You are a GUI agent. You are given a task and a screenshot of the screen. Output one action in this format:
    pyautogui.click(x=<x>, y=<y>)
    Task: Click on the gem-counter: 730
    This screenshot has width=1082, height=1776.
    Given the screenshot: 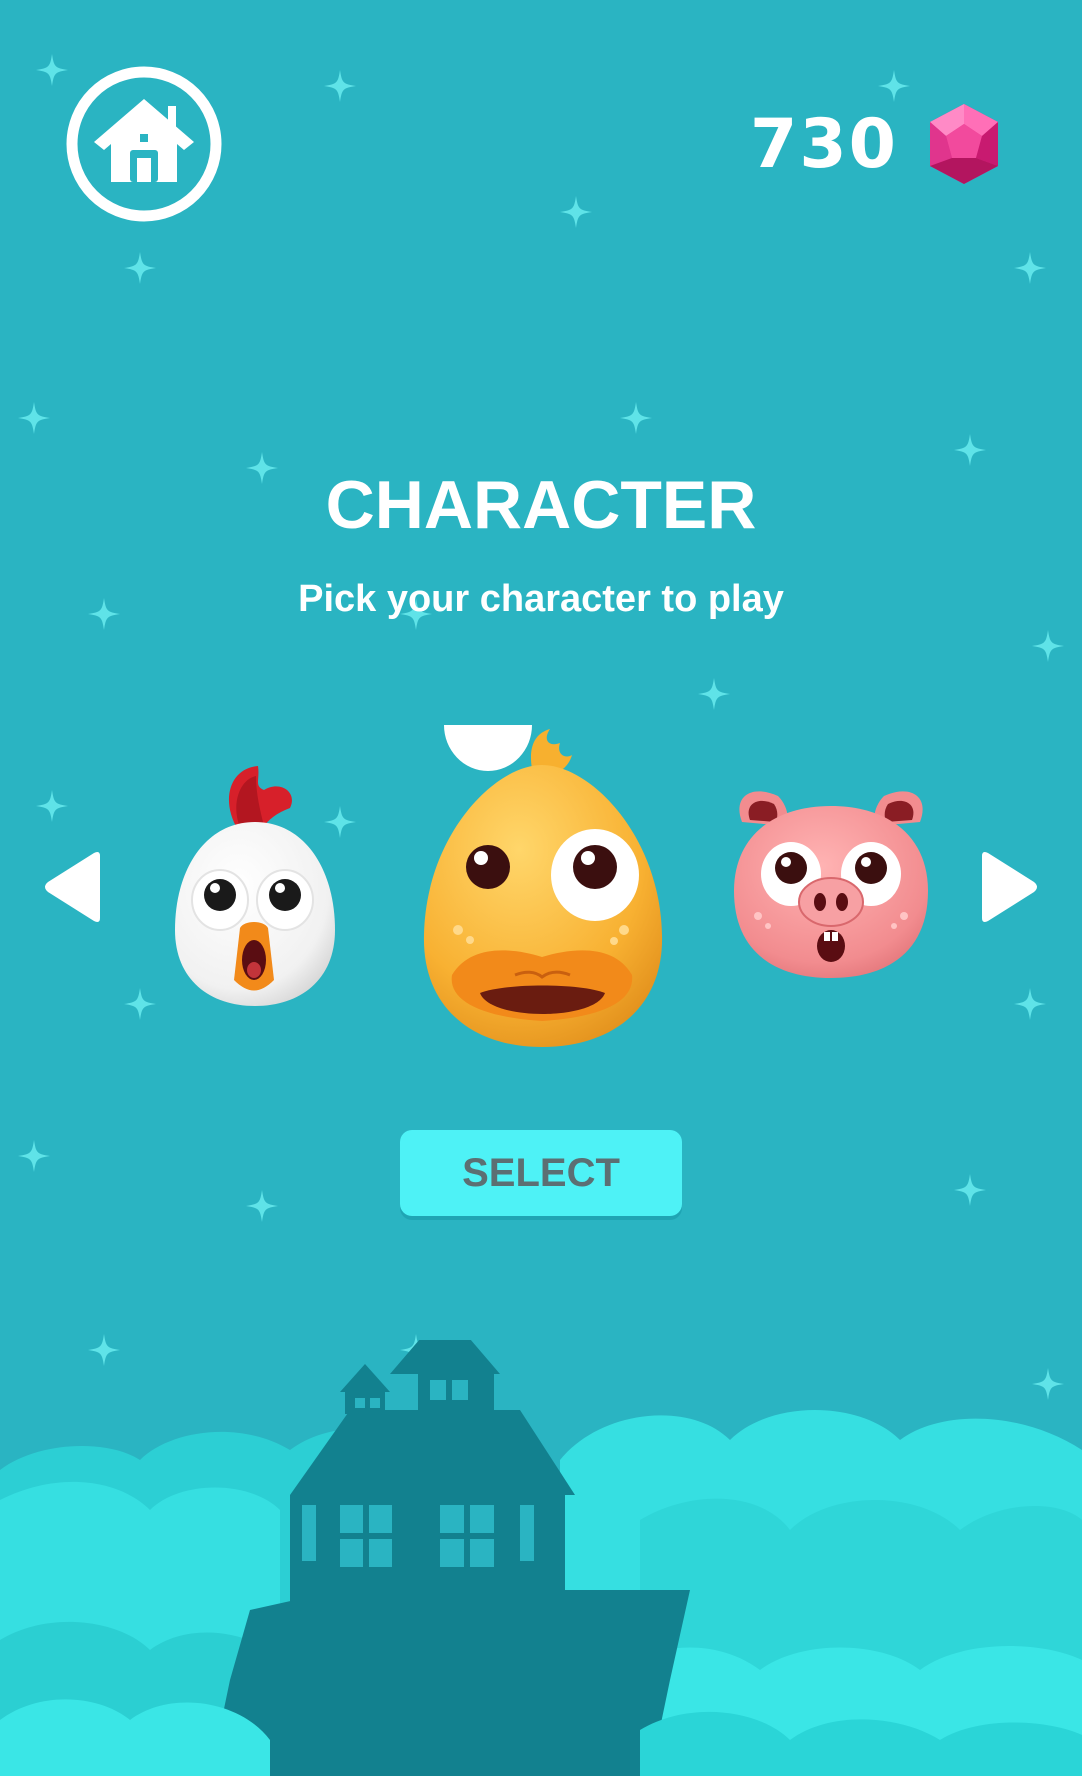 What is the action you would take?
    pyautogui.click(x=876, y=144)
    